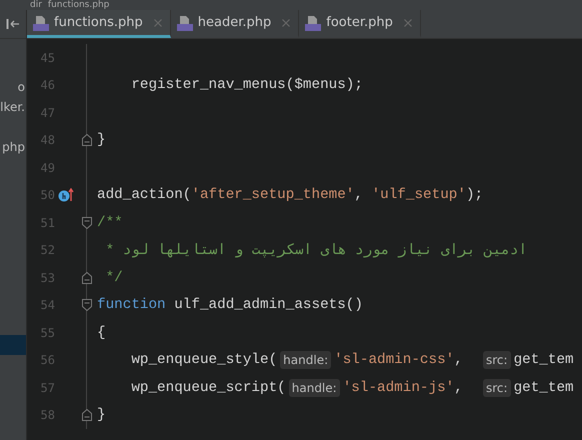 Image resolution: width=582 pixels, height=440 pixels. Describe the element at coordinates (398, 388) in the screenshot. I see `string-literal: 'sl-admin-js'` at that location.